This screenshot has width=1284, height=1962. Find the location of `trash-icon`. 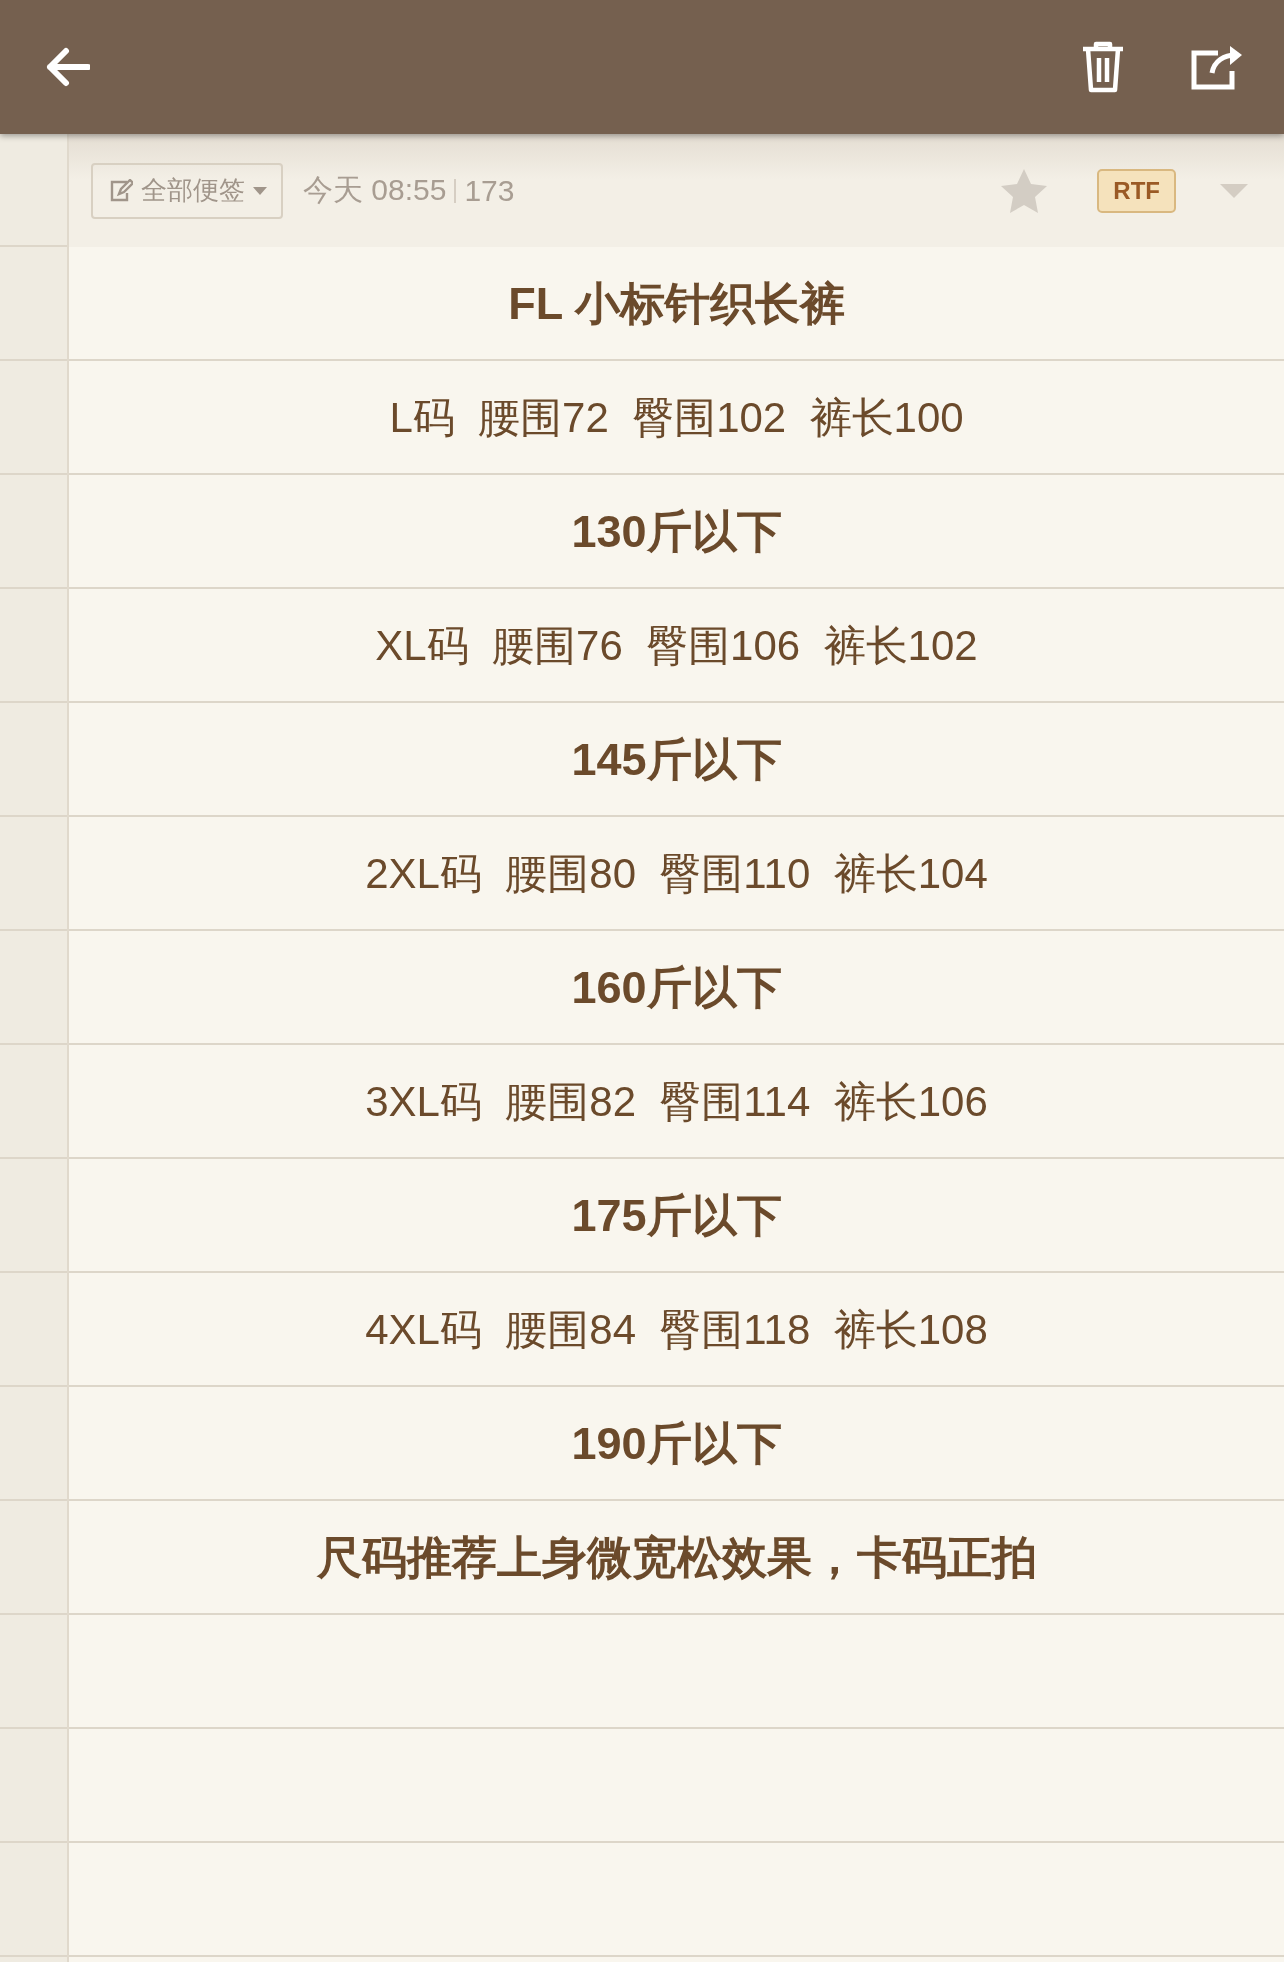

trash-icon is located at coordinates (1103, 67).